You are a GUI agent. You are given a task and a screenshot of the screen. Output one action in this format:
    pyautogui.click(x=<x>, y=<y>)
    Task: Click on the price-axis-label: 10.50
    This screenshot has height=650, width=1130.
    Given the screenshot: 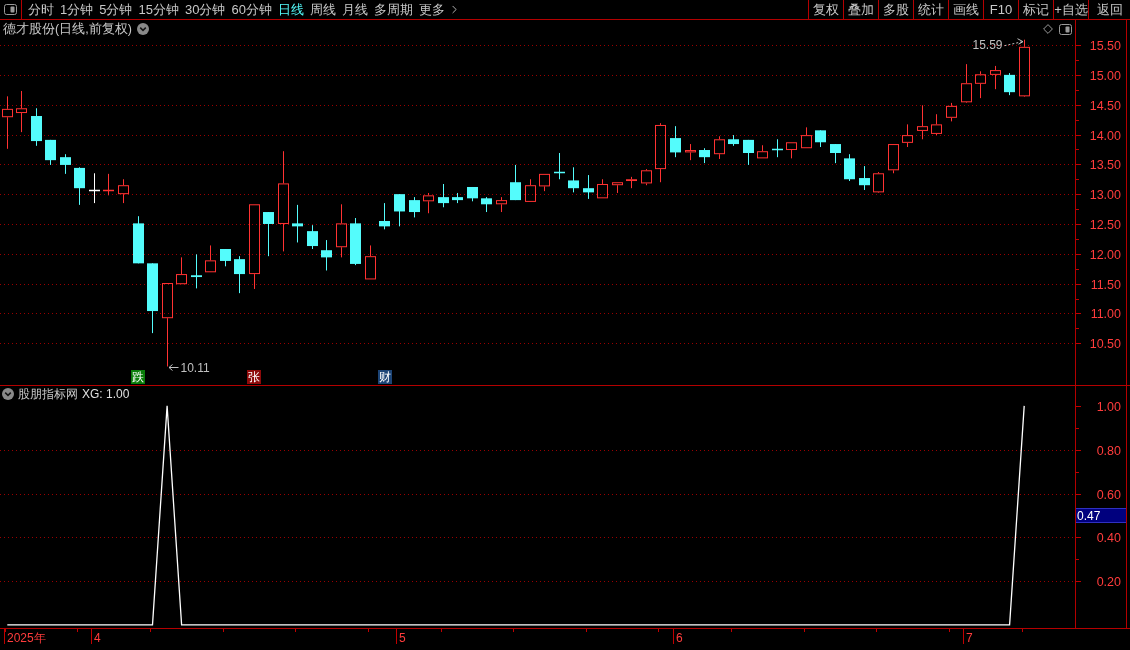 What is the action you would take?
    pyautogui.click(x=1105, y=344)
    